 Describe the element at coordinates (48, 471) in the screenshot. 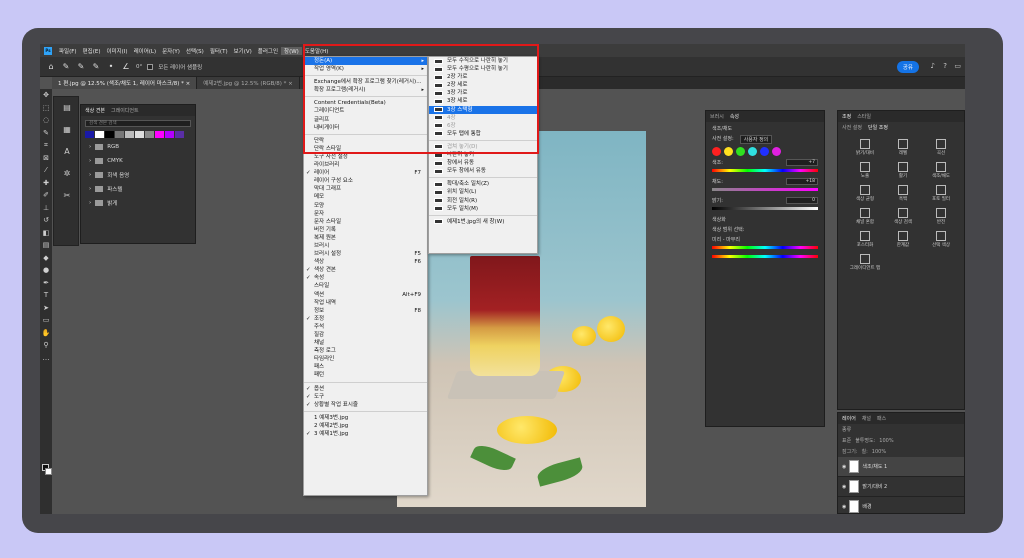

I see `background-color` at that location.